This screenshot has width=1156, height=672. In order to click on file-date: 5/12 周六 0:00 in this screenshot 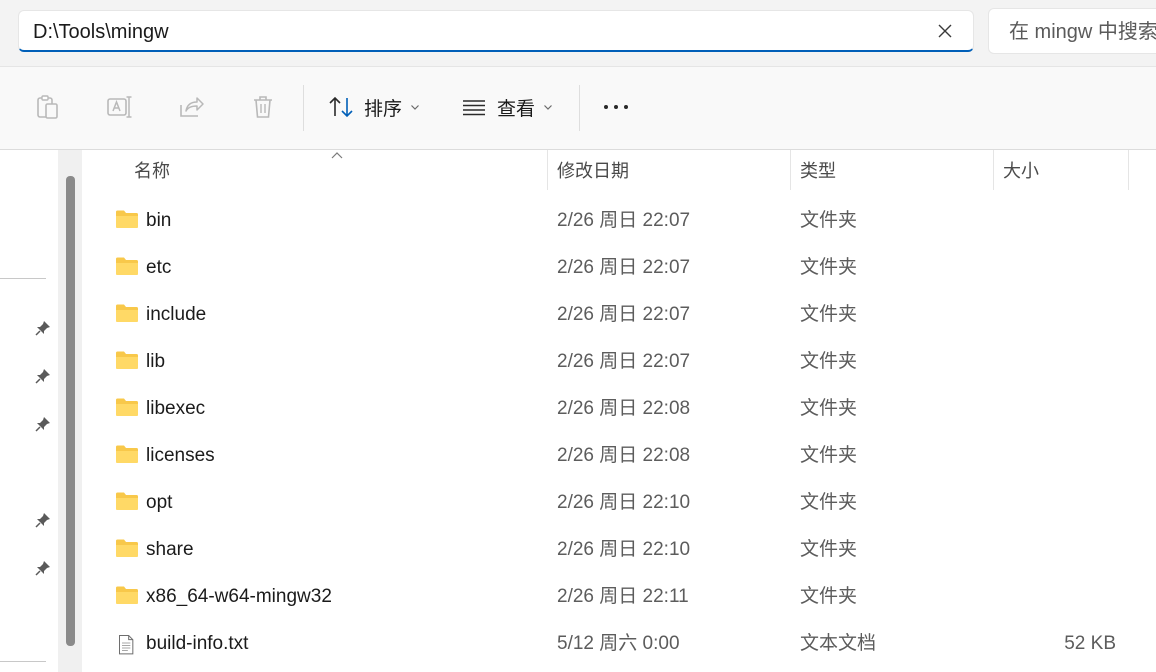, I will do `click(618, 643)`.